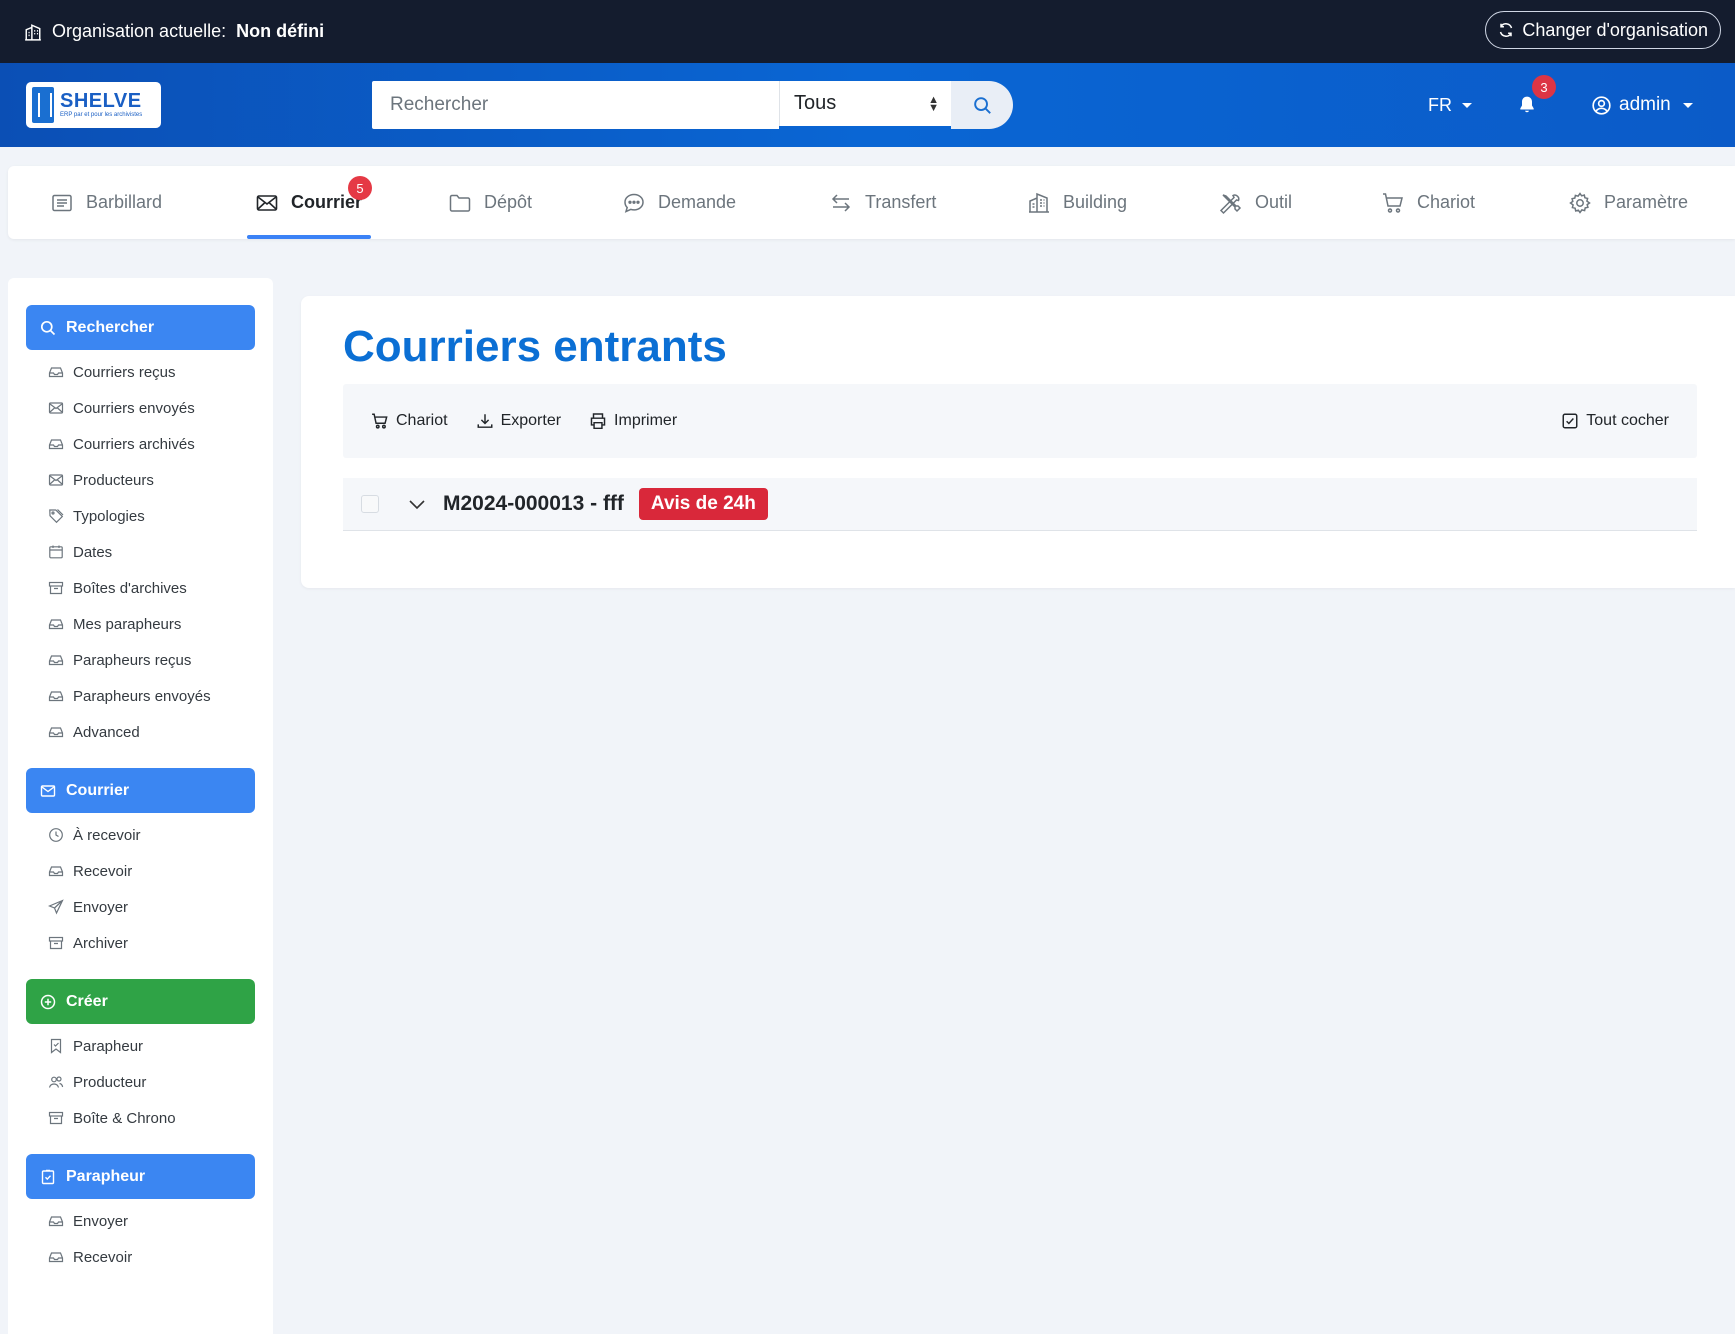  What do you see at coordinates (933, 103) in the screenshot?
I see `select-arrows-icon: ▲ ▼` at bounding box center [933, 103].